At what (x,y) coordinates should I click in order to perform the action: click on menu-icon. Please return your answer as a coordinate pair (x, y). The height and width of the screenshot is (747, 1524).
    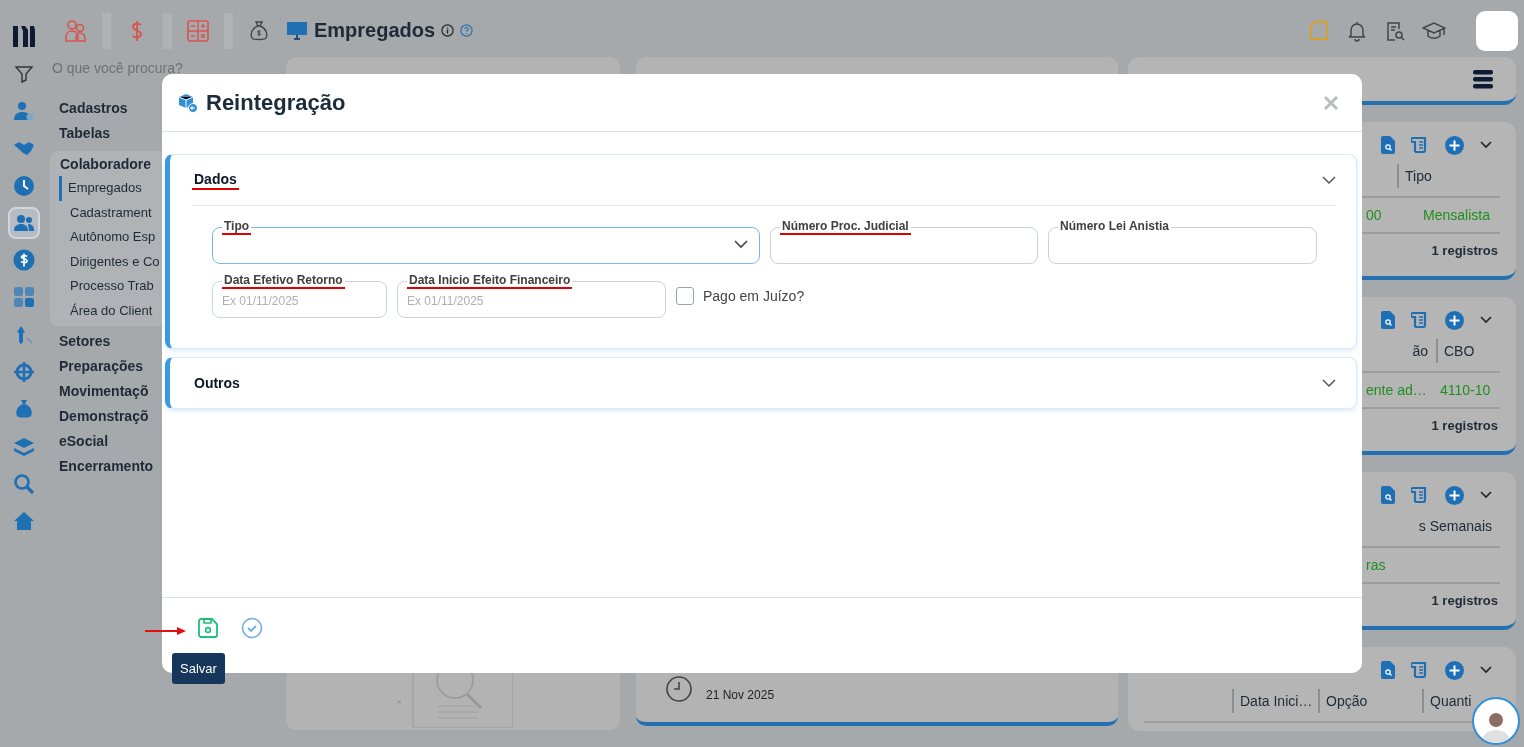
    Looking at the image, I should click on (1483, 79).